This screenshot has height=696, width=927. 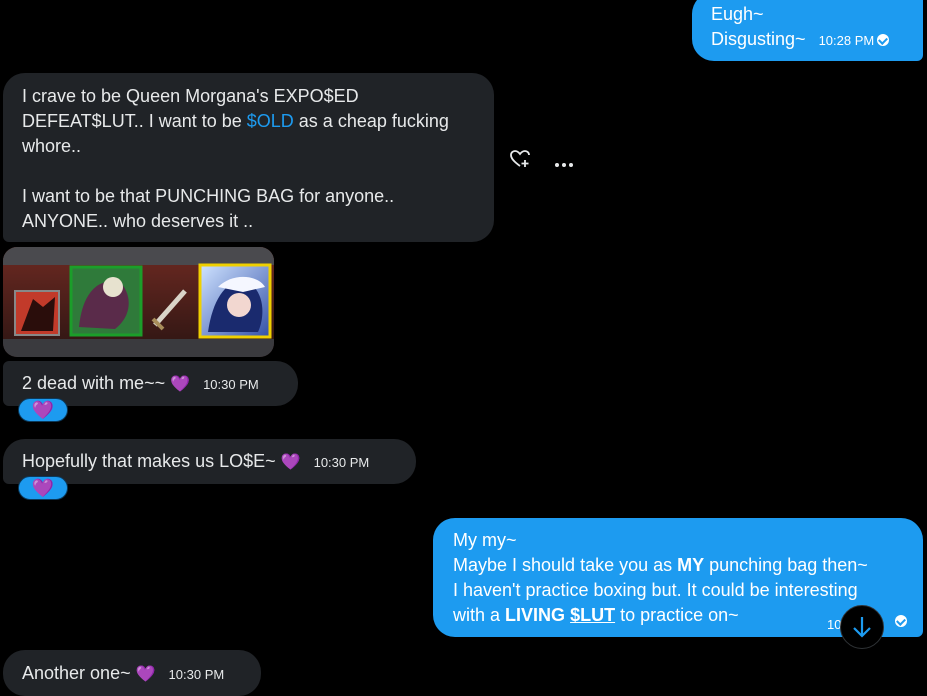 What do you see at coordinates (758, 39) in the screenshot?
I see `message-text: Disgusting~` at bounding box center [758, 39].